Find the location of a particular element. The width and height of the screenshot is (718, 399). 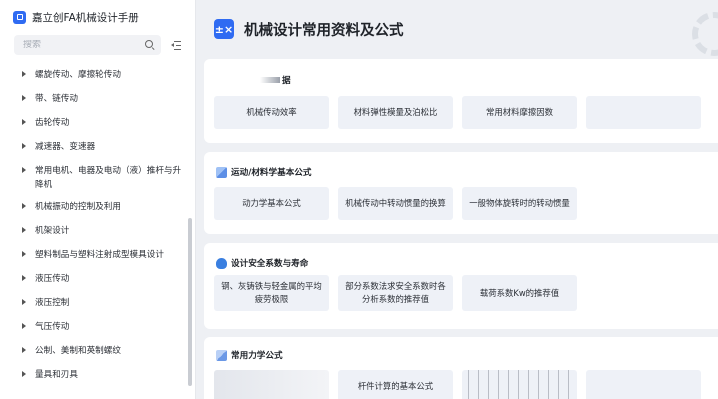

sidebar-item: 机械振动的控制及利用 is located at coordinates (97, 209).